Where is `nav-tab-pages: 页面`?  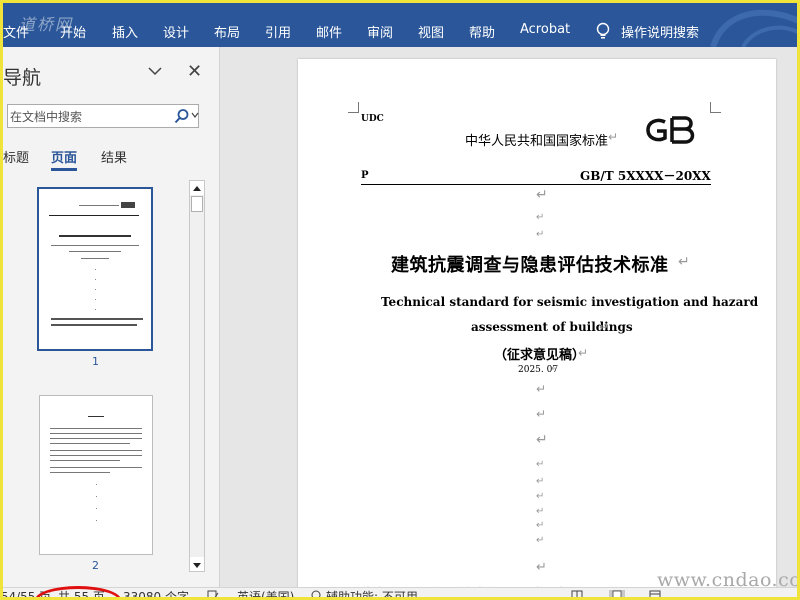
nav-tab-pages: 页面 is located at coordinates (64, 156).